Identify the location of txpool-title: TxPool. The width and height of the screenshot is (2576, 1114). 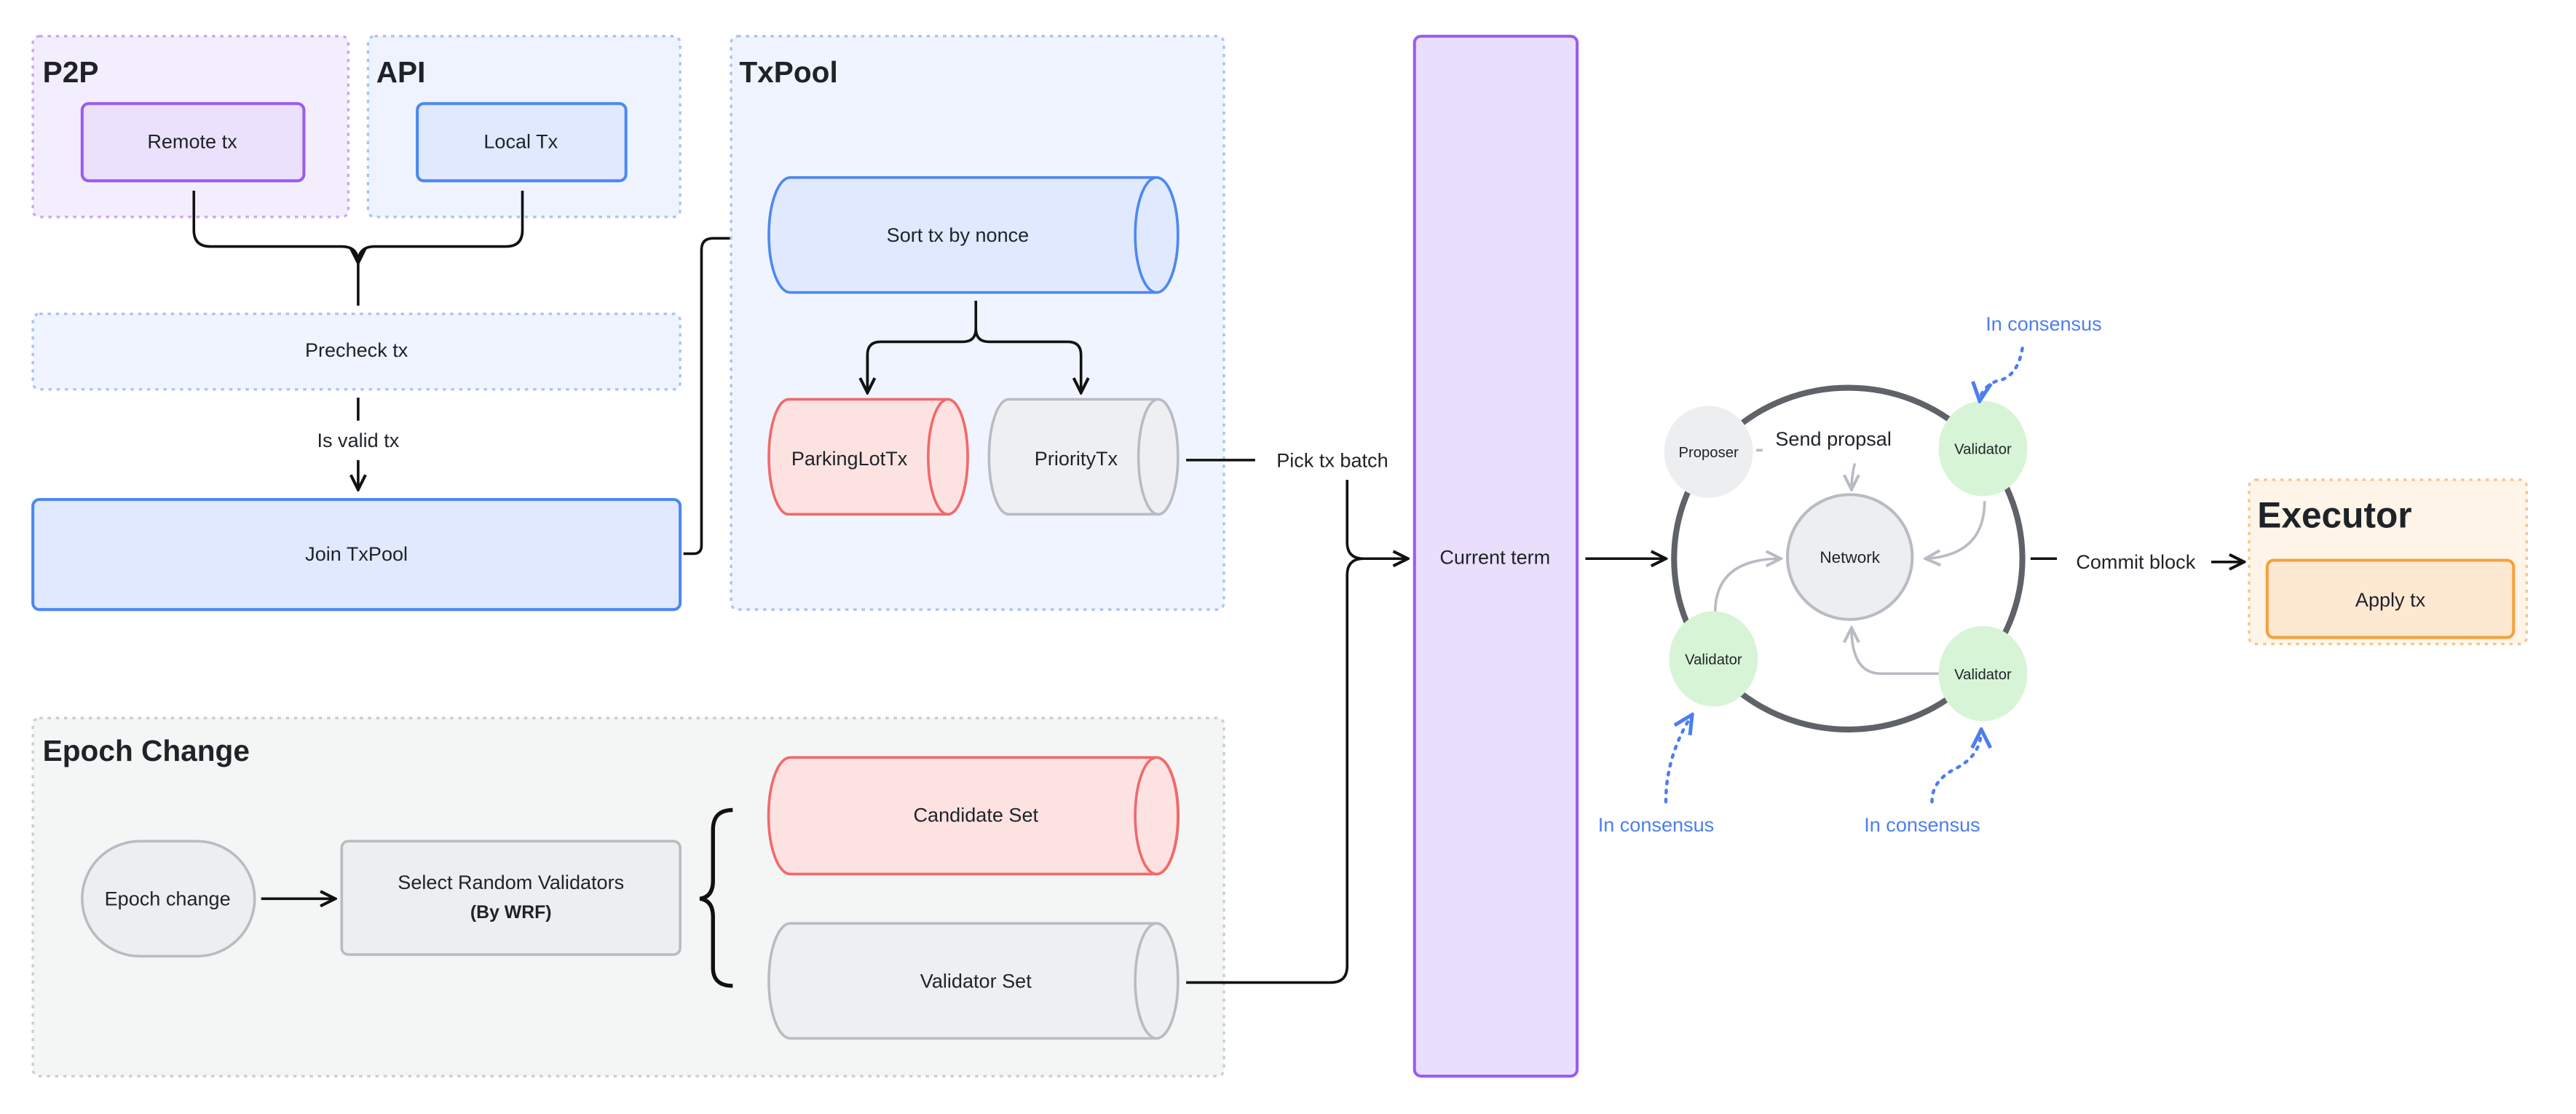
(788, 72).